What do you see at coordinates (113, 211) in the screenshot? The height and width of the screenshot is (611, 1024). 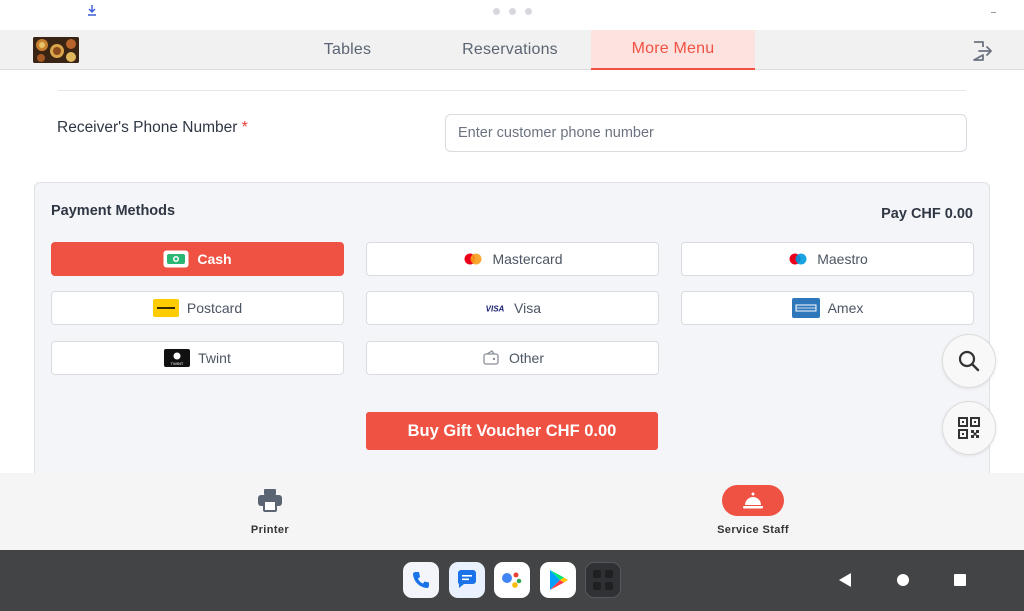 I see `payment-methods-title: Payment Methods` at bounding box center [113, 211].